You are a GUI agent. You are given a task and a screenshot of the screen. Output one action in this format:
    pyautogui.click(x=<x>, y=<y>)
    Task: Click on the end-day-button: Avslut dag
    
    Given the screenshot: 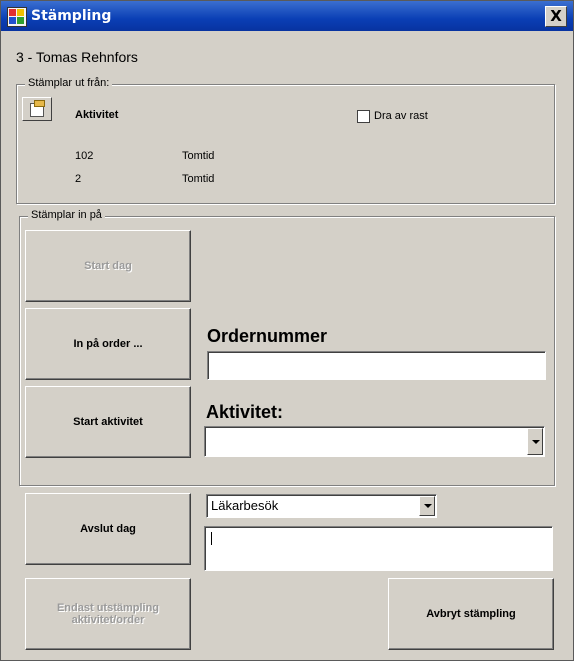 What is the action you would take?
    pyautogui.click(x=108, y=529)
    